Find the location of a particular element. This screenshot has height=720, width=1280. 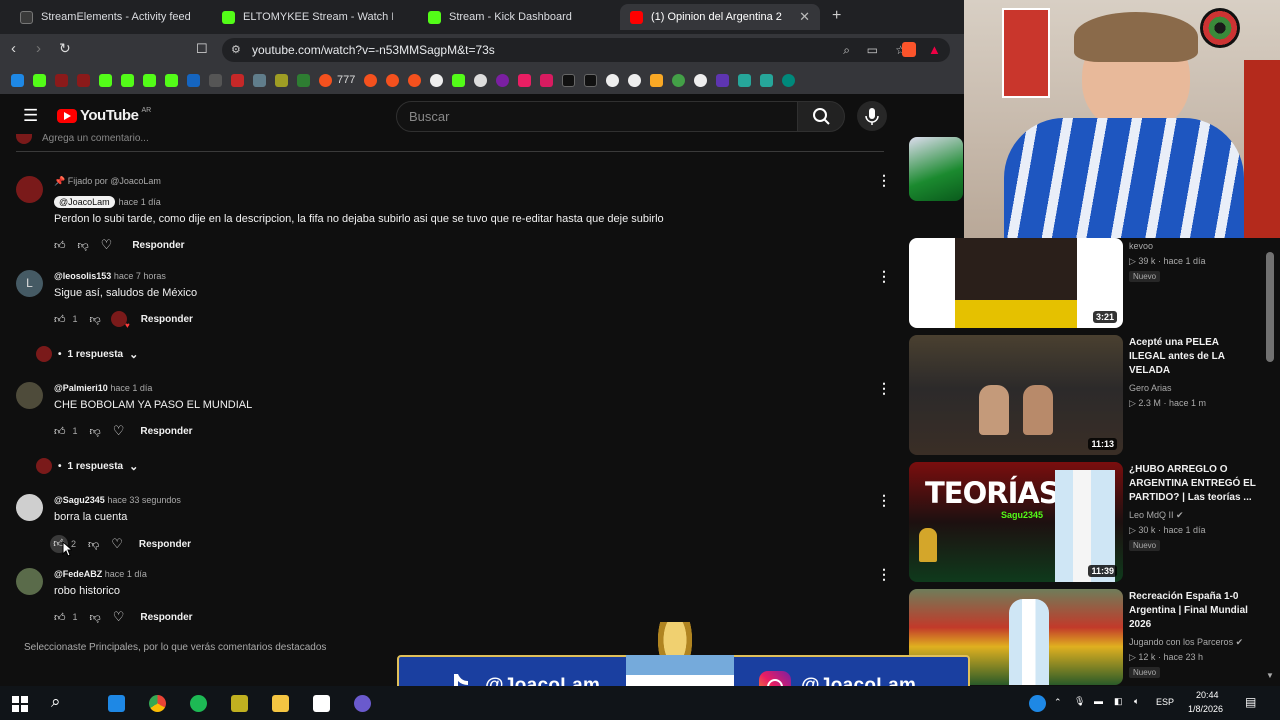

author-chip: @JoacoLam is located at coordinates (84, 202).